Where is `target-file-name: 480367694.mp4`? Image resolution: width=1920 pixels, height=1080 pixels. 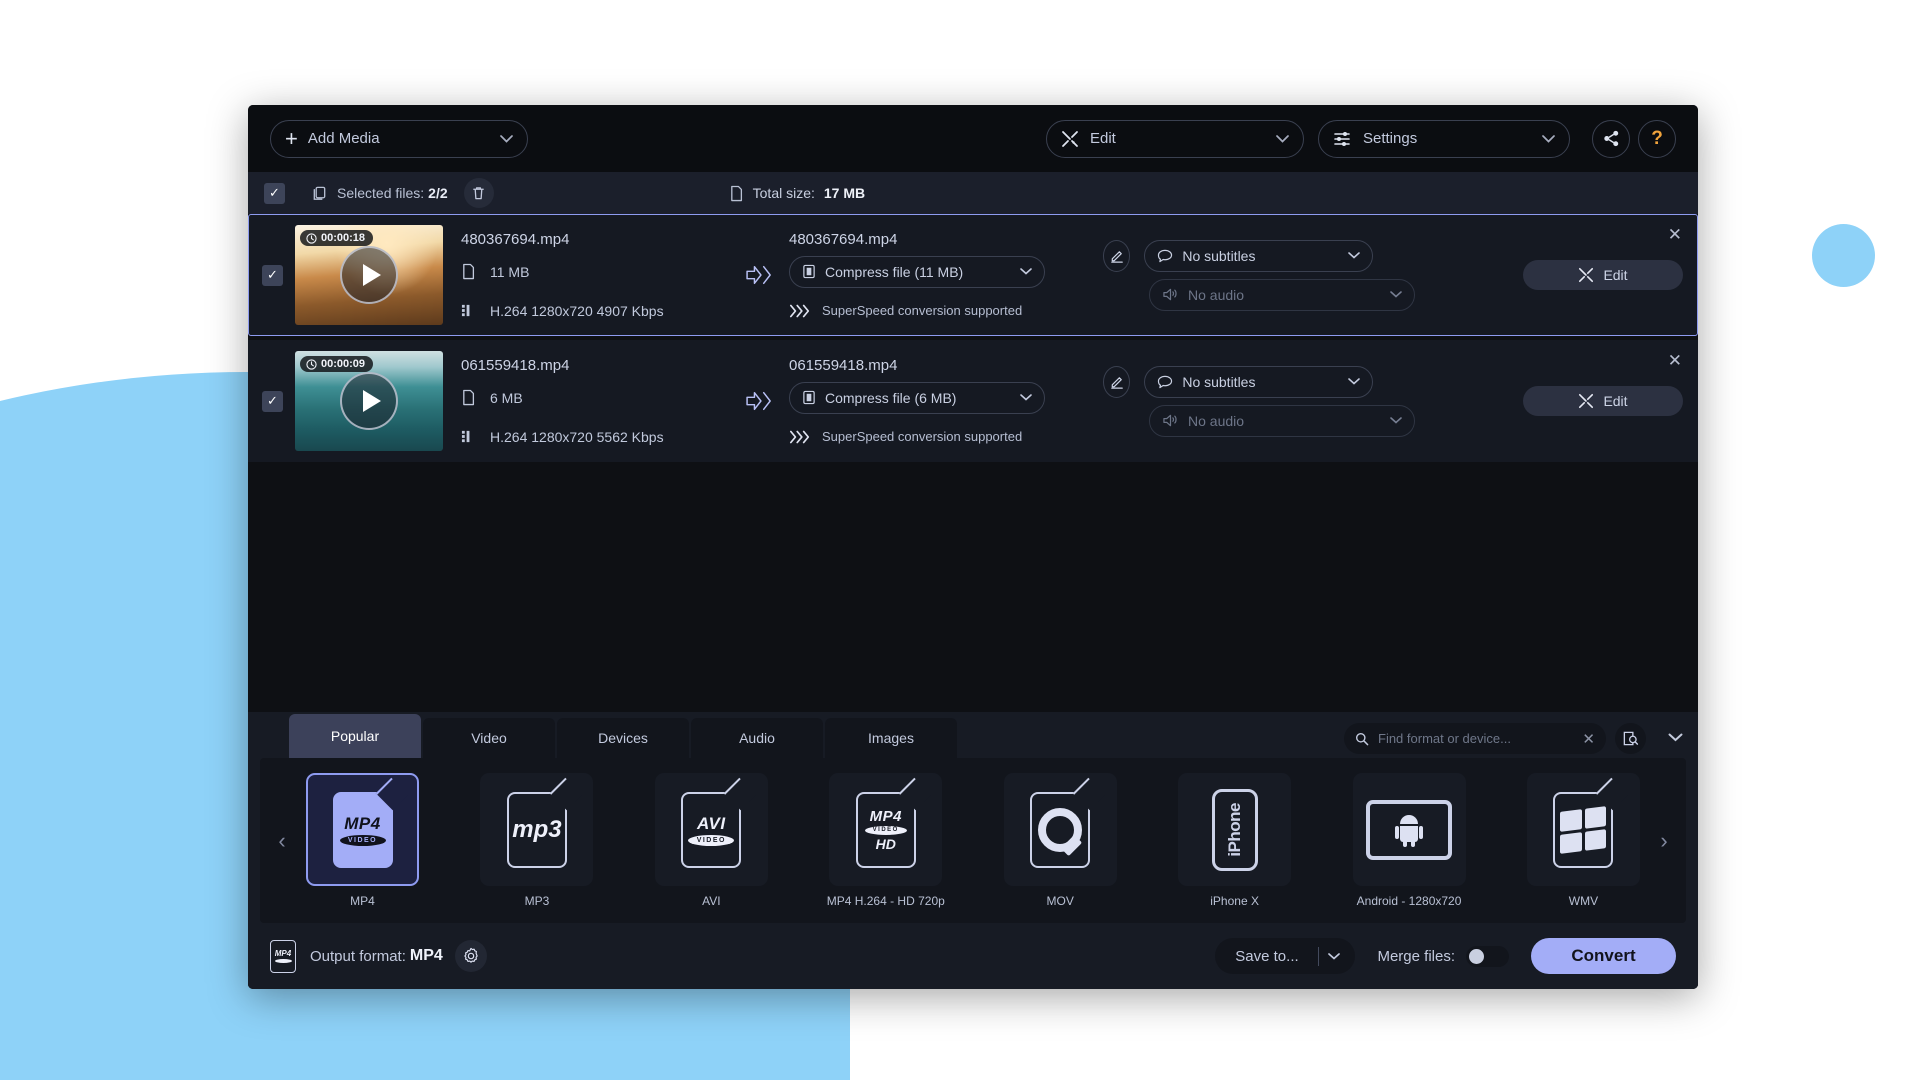 target-file-name: 480367694.mp4 is located at coordinates (843, 239).